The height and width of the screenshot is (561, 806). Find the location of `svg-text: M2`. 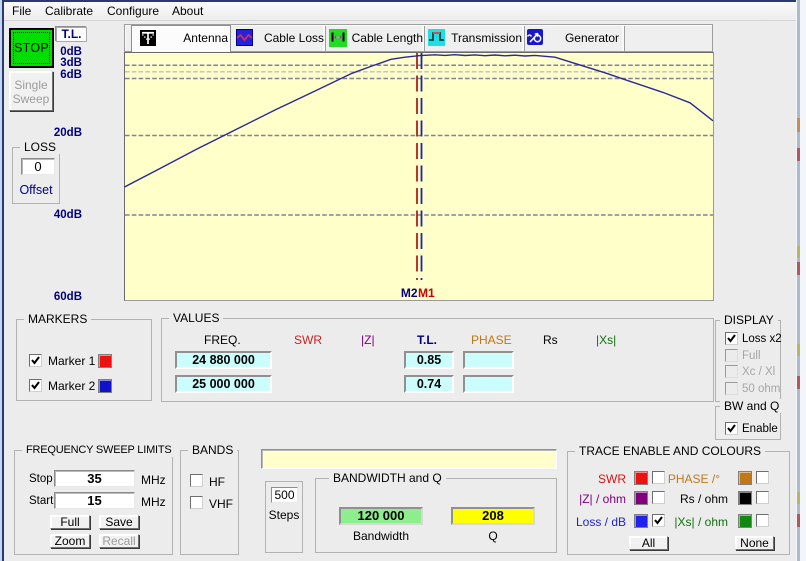

svg-text: M2 is located at coordinates (409, 293).